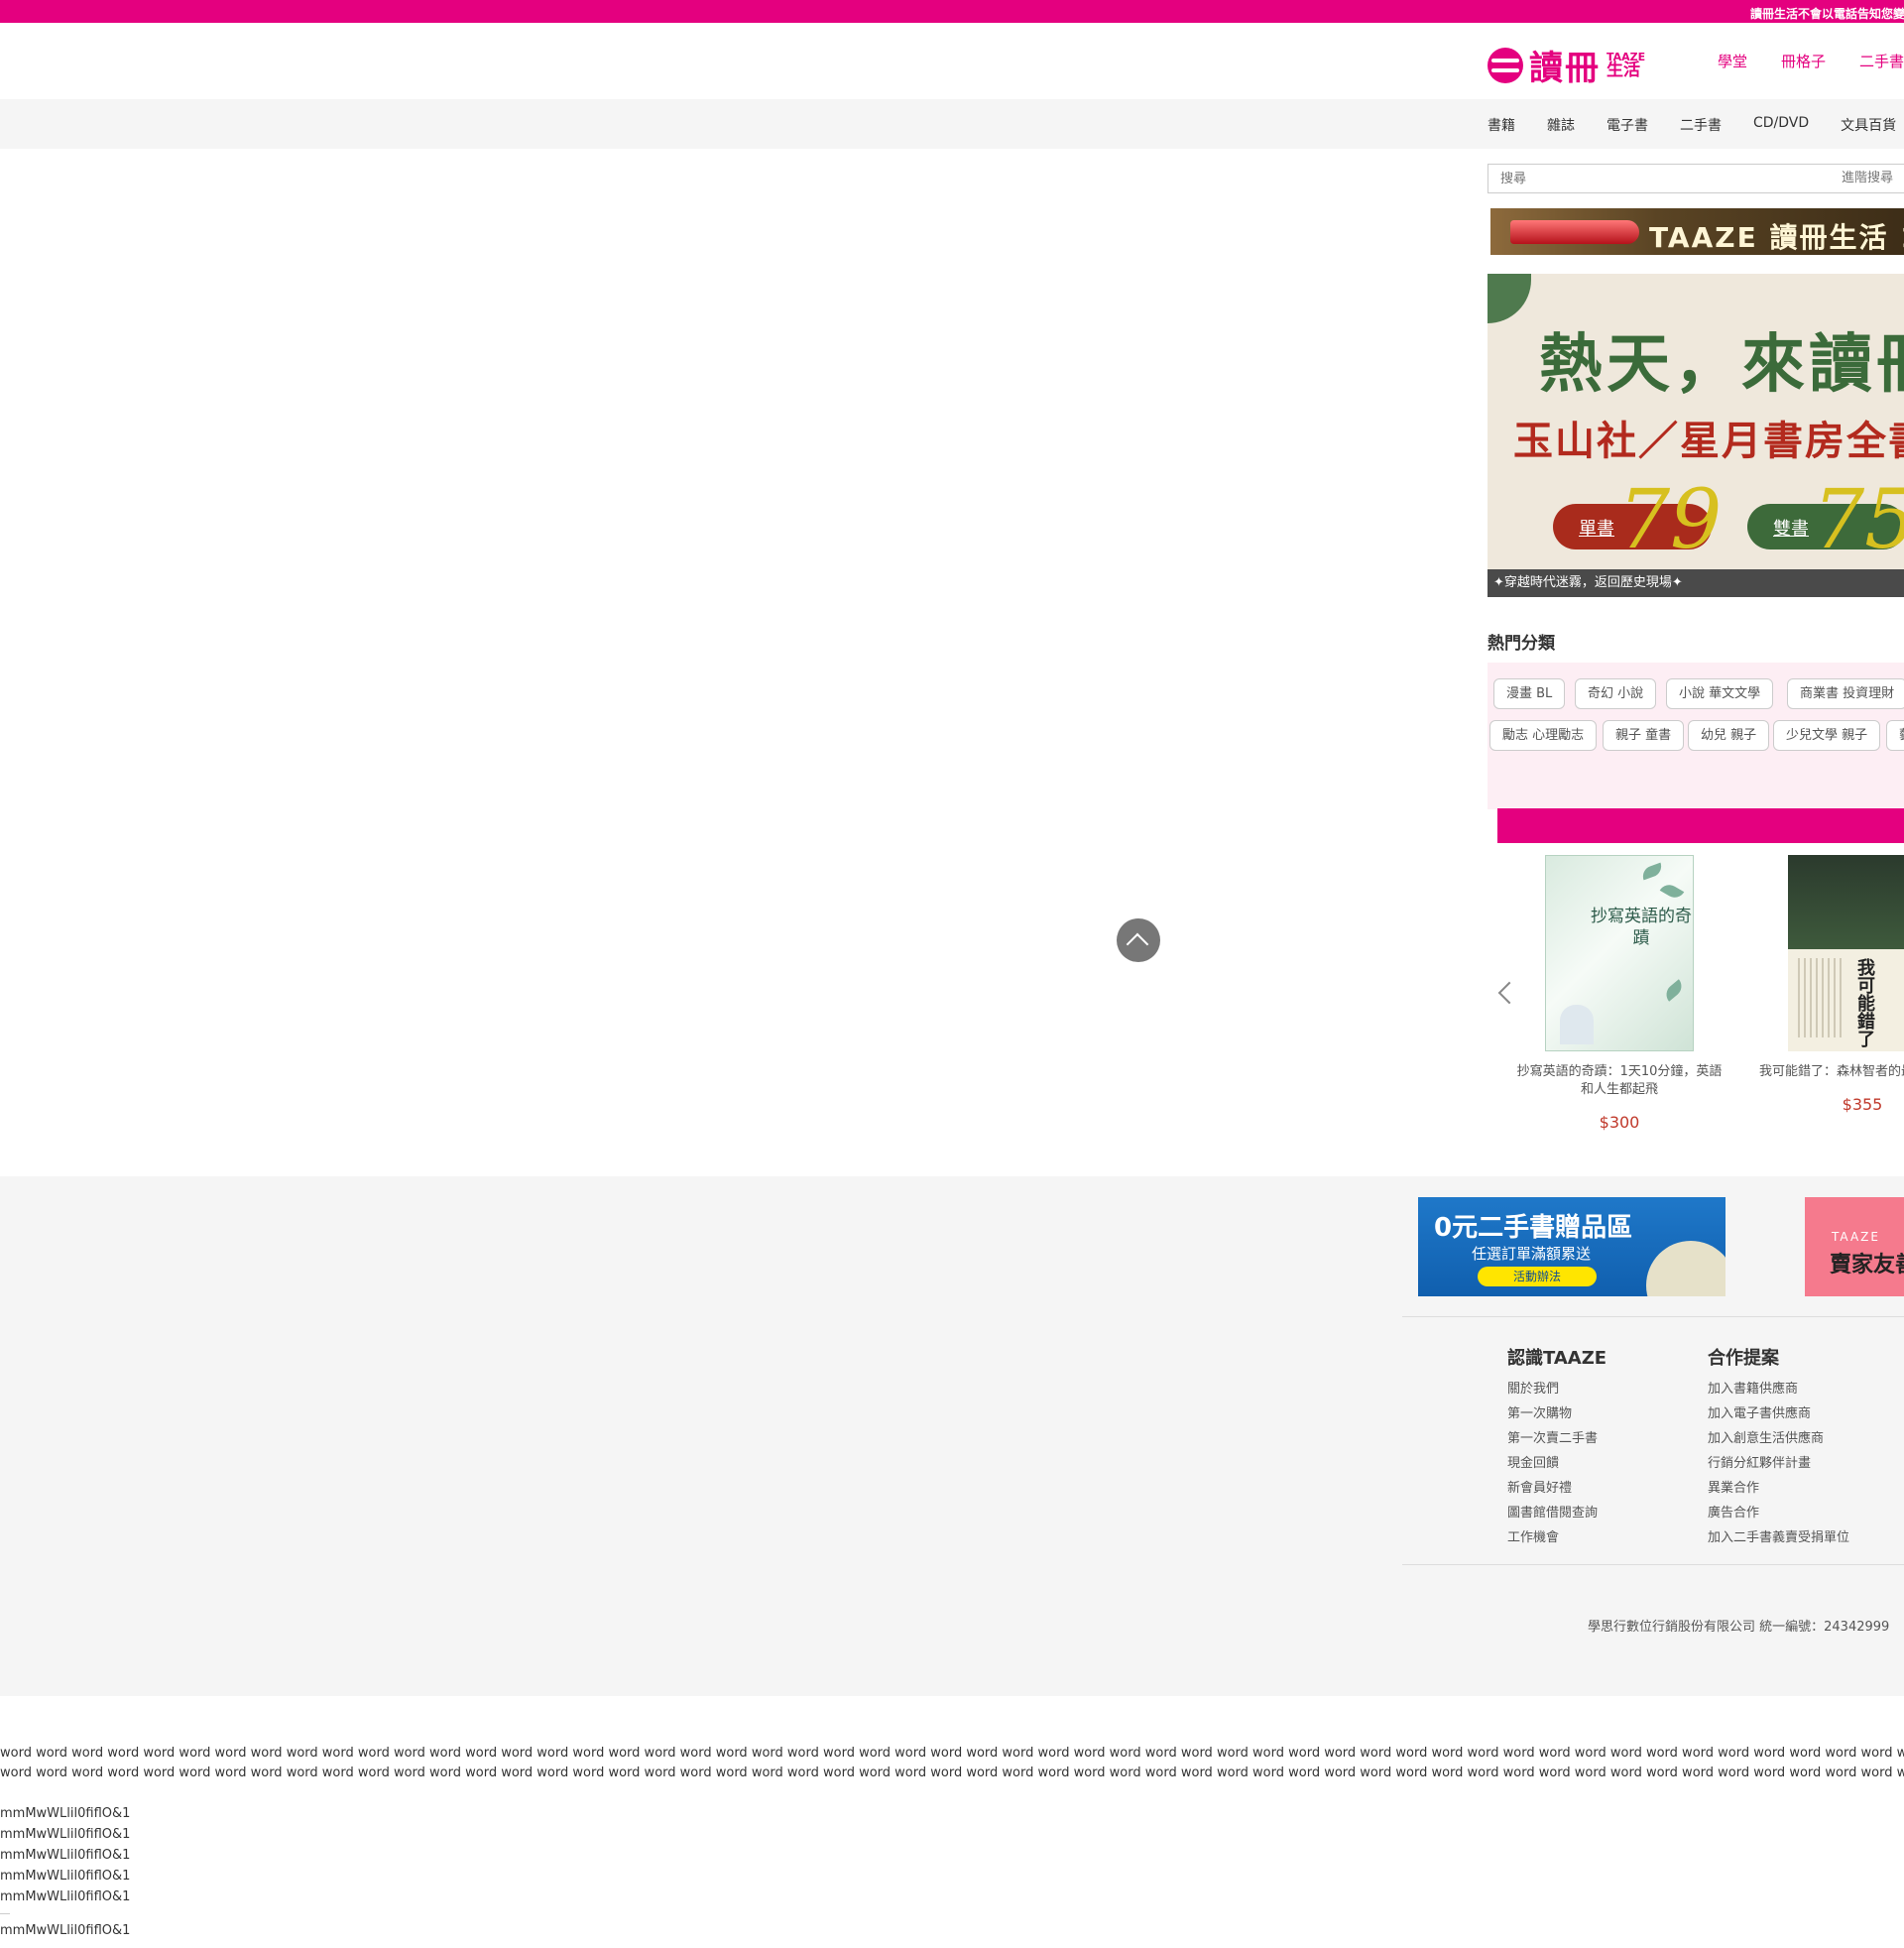  I want to click on site-logo: 讀冊 TAAZE 生活, so click(1566, 65).